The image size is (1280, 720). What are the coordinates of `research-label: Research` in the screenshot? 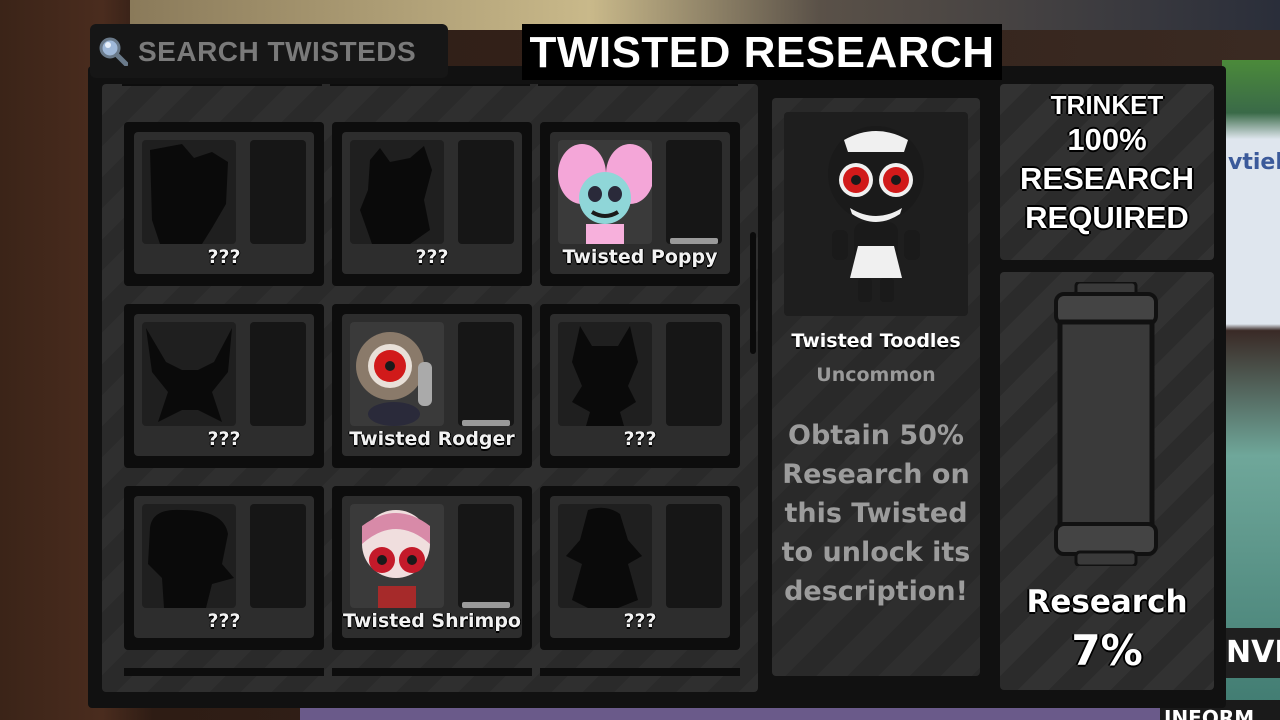 It's located at (1107, 602).